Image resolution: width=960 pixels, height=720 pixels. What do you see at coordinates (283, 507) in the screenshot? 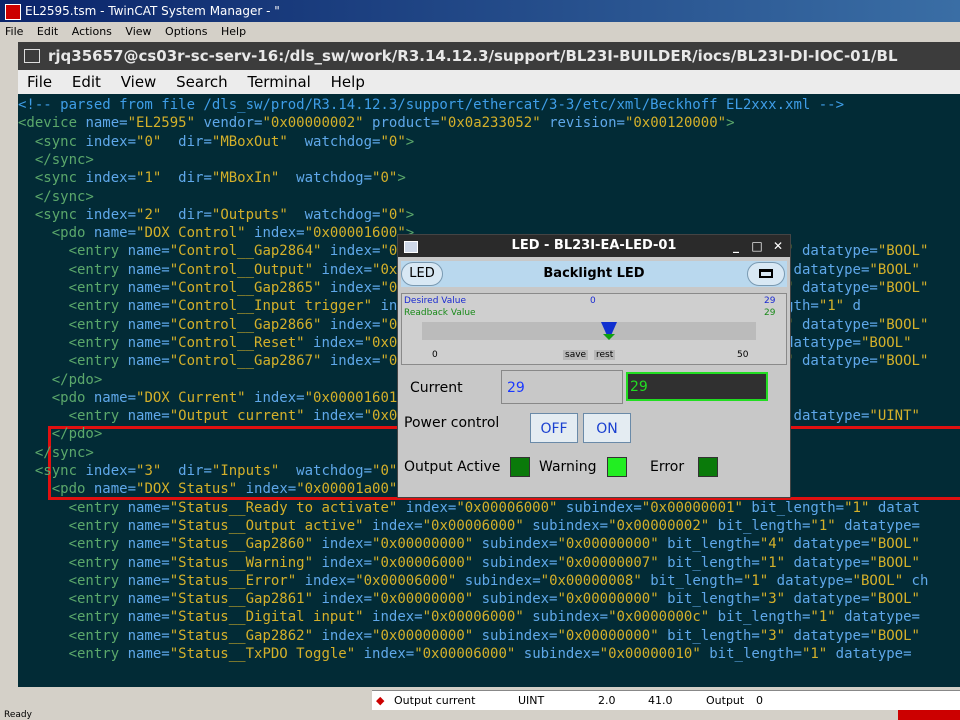
I see `terminal-token: "Status__Ready to activate"` at bounding box center [283, 507].